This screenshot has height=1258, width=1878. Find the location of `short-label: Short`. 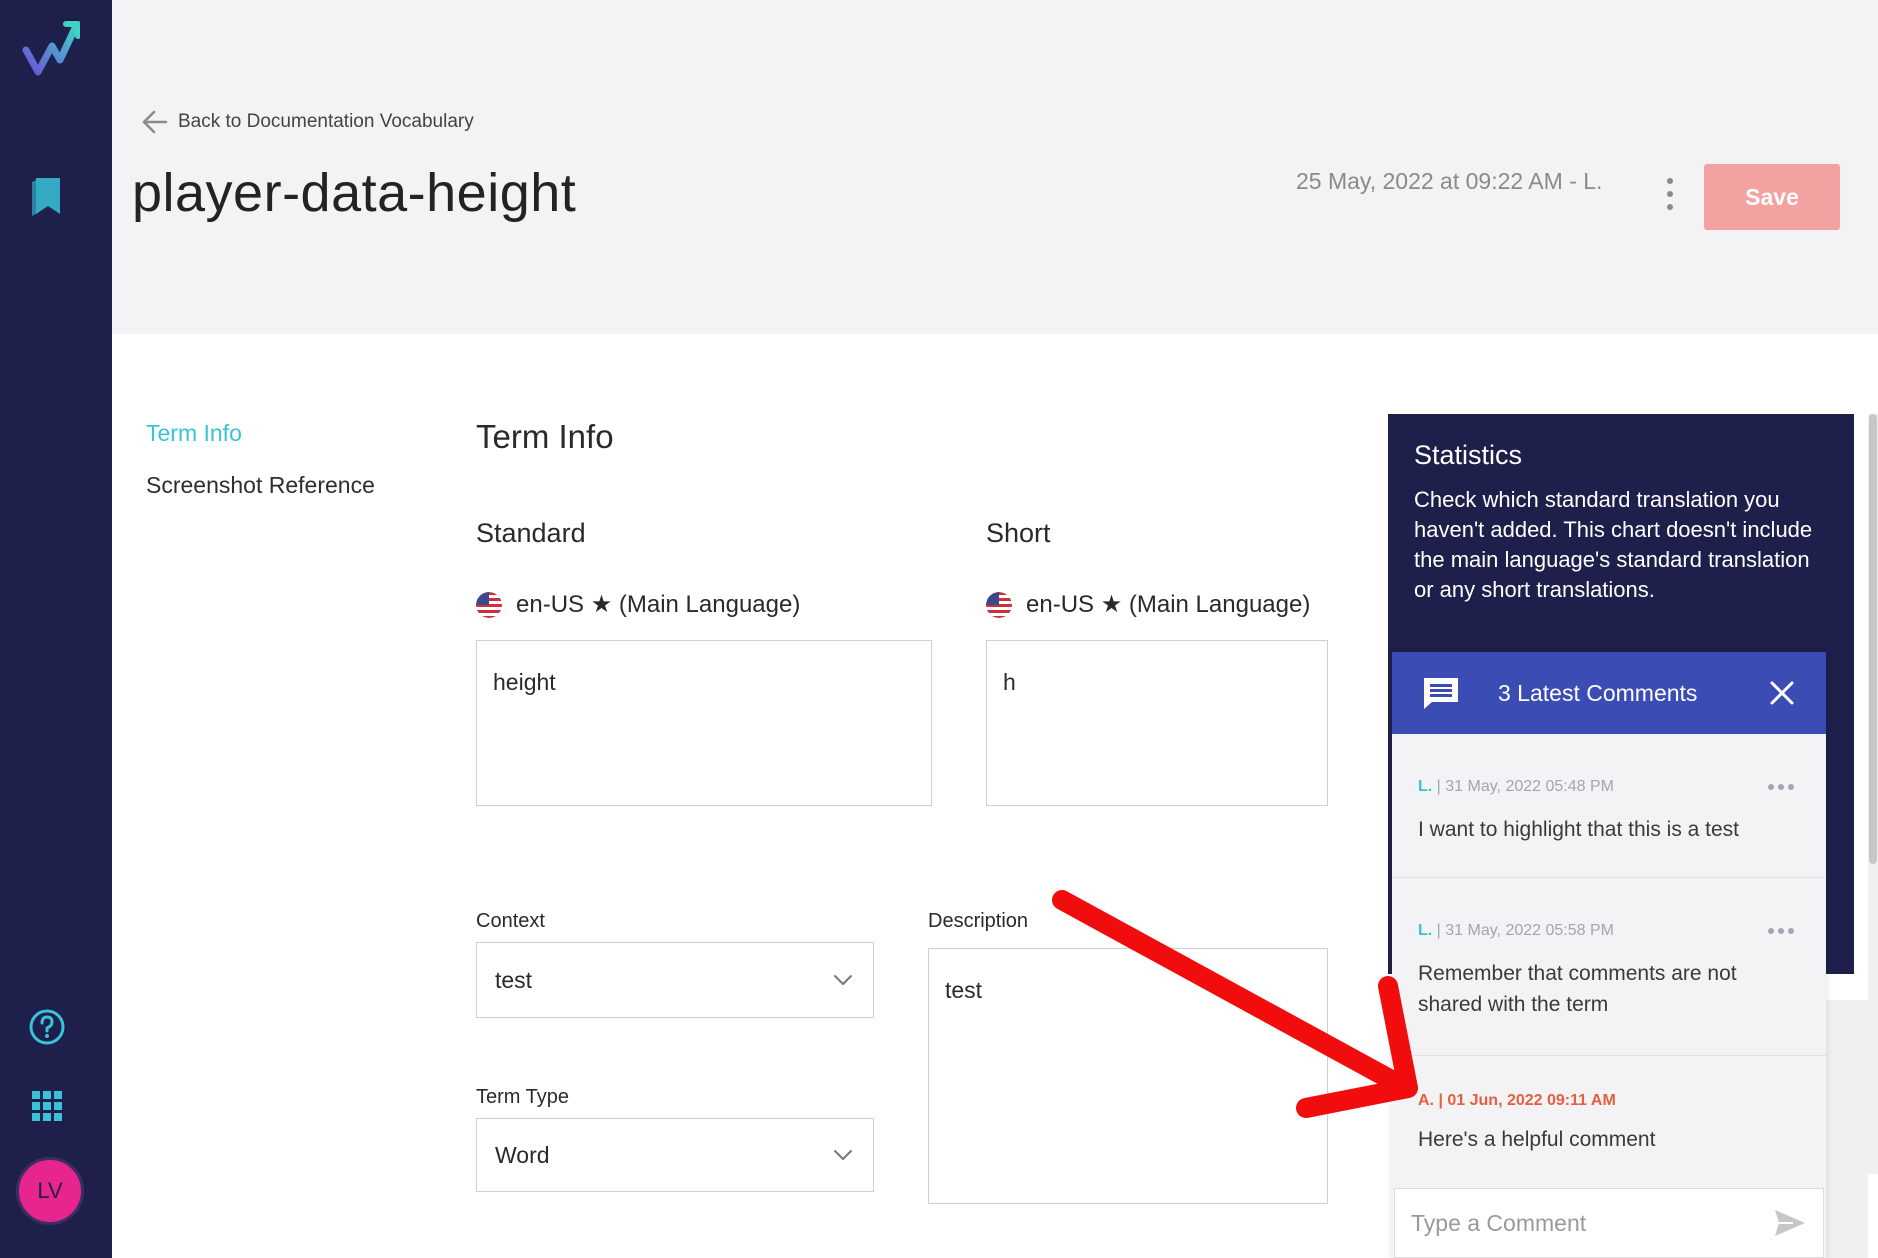

short-label: Short is located at coordinates (1018, 533).